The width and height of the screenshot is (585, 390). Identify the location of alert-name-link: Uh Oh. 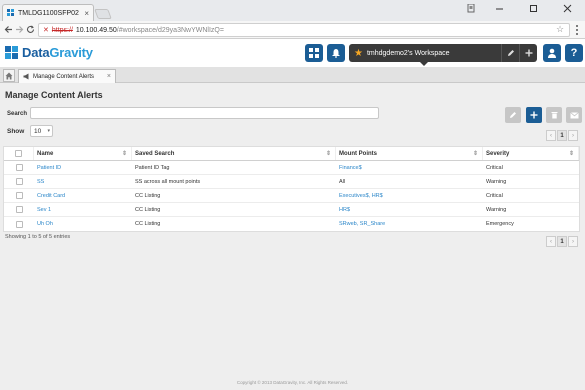
(83, 224).